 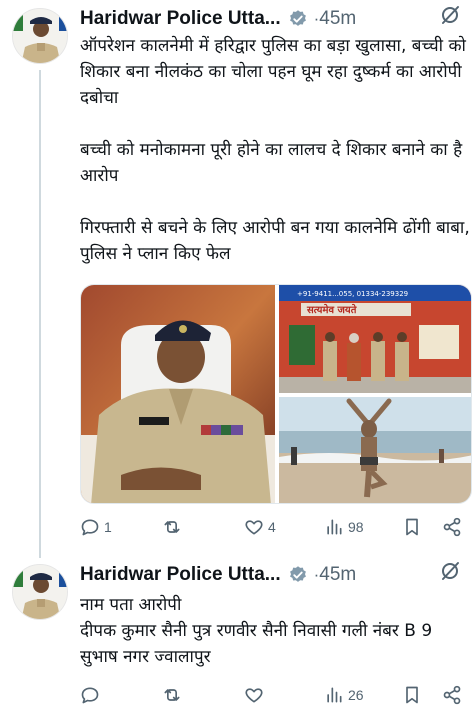 I want to click on like-button: 4, so click(x=260, y=527).